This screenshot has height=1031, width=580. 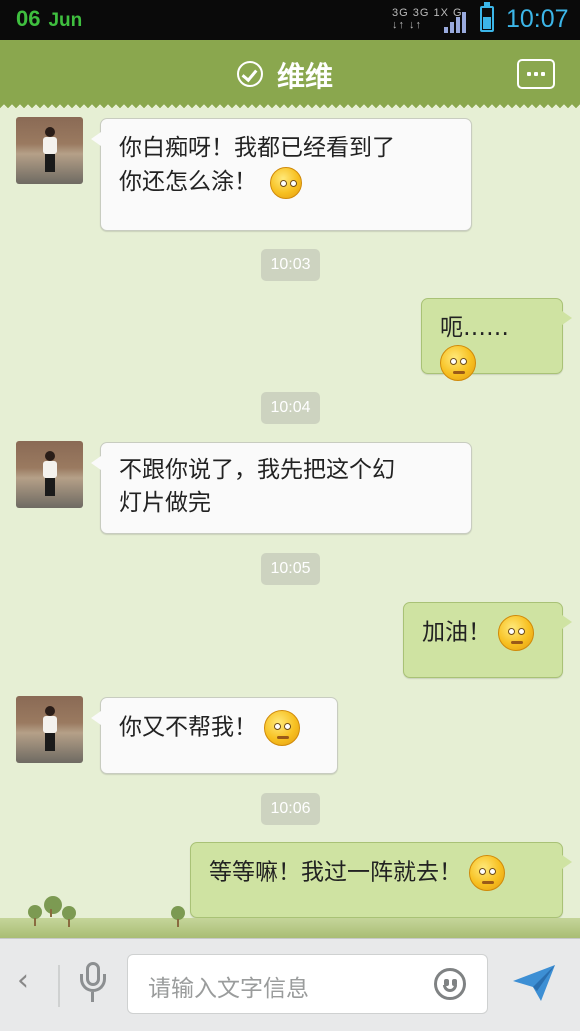 I want to click on battery-icon, so click(x=487, y=17).